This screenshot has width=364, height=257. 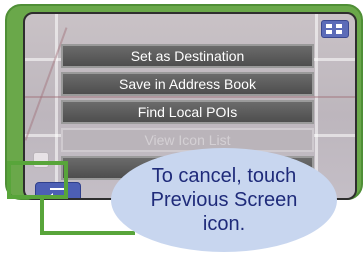 I want to click on save-address-book-button: Save in Address Book, so click(x=187, y=84).